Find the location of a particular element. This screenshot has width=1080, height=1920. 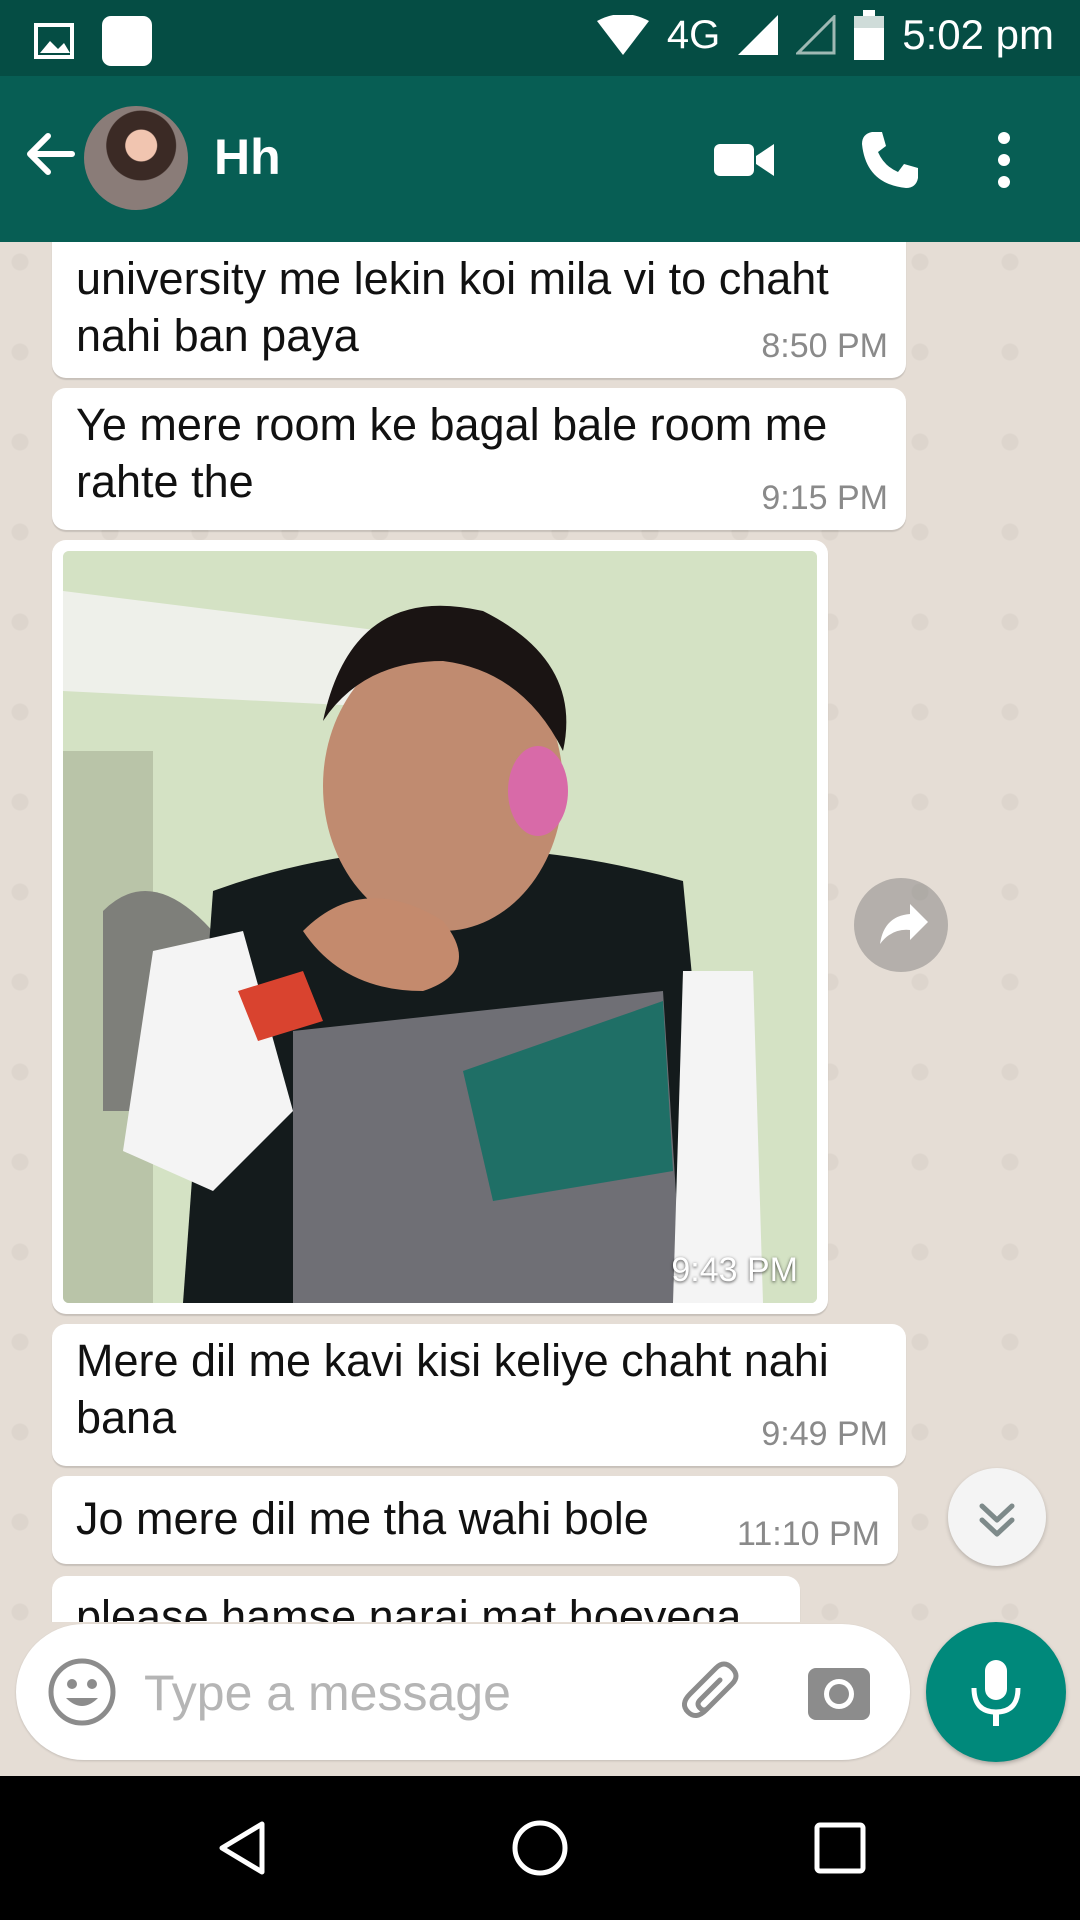

forward-button is located at coordinates (901, 925).